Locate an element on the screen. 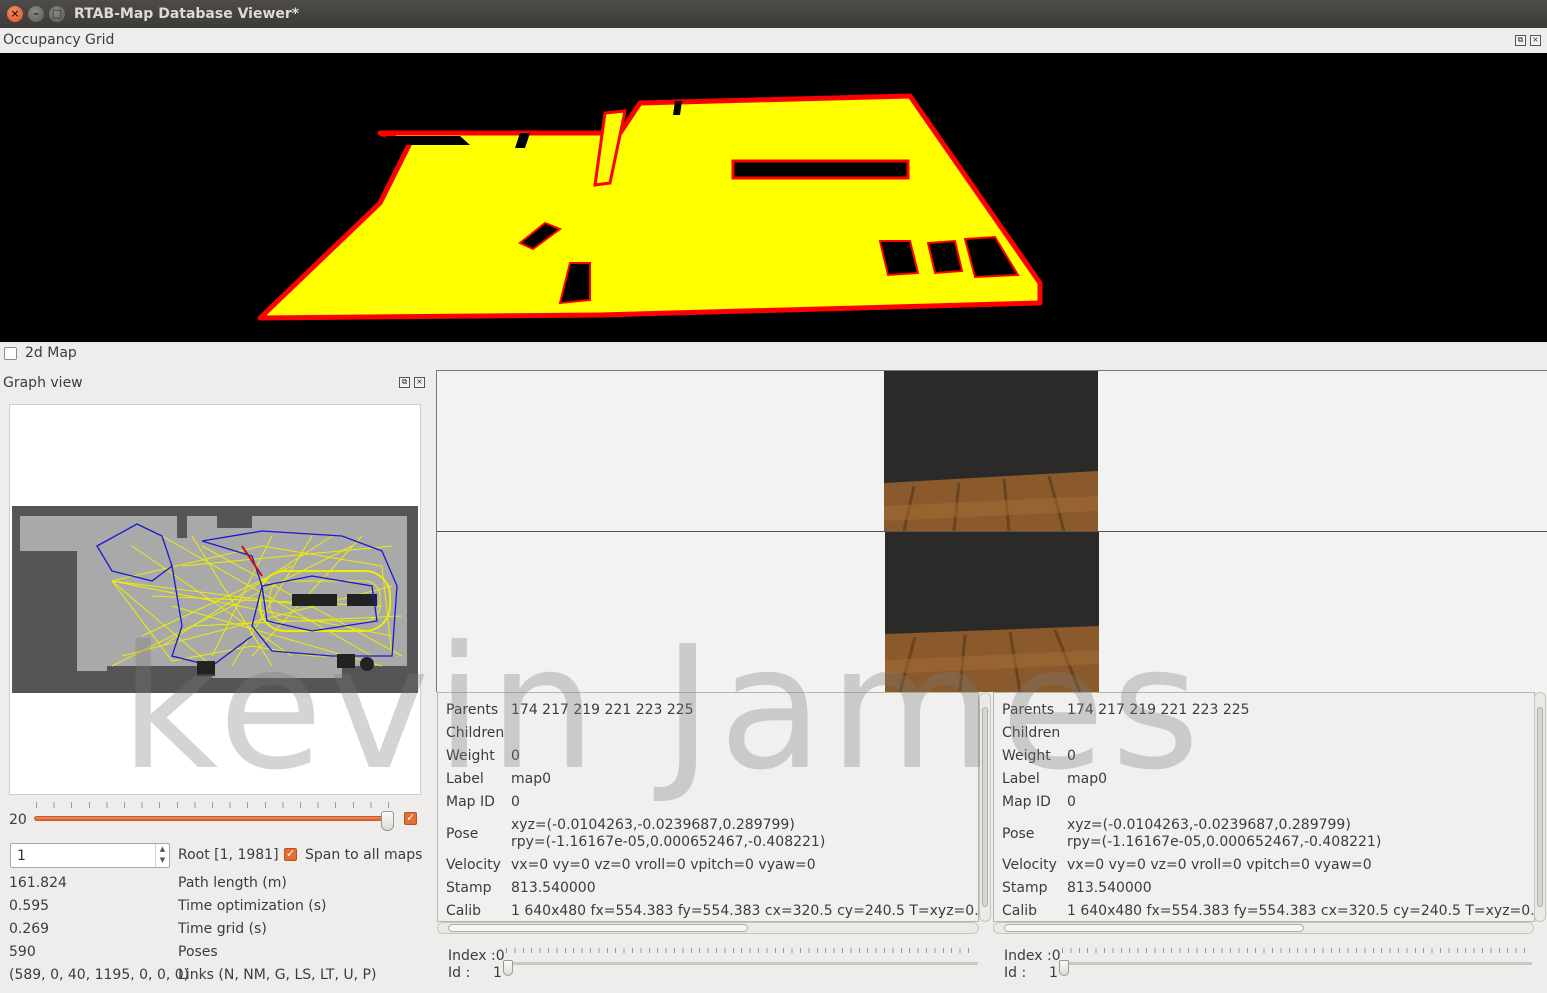  graph-slider-checkbox is located at coordinates (410, 818).